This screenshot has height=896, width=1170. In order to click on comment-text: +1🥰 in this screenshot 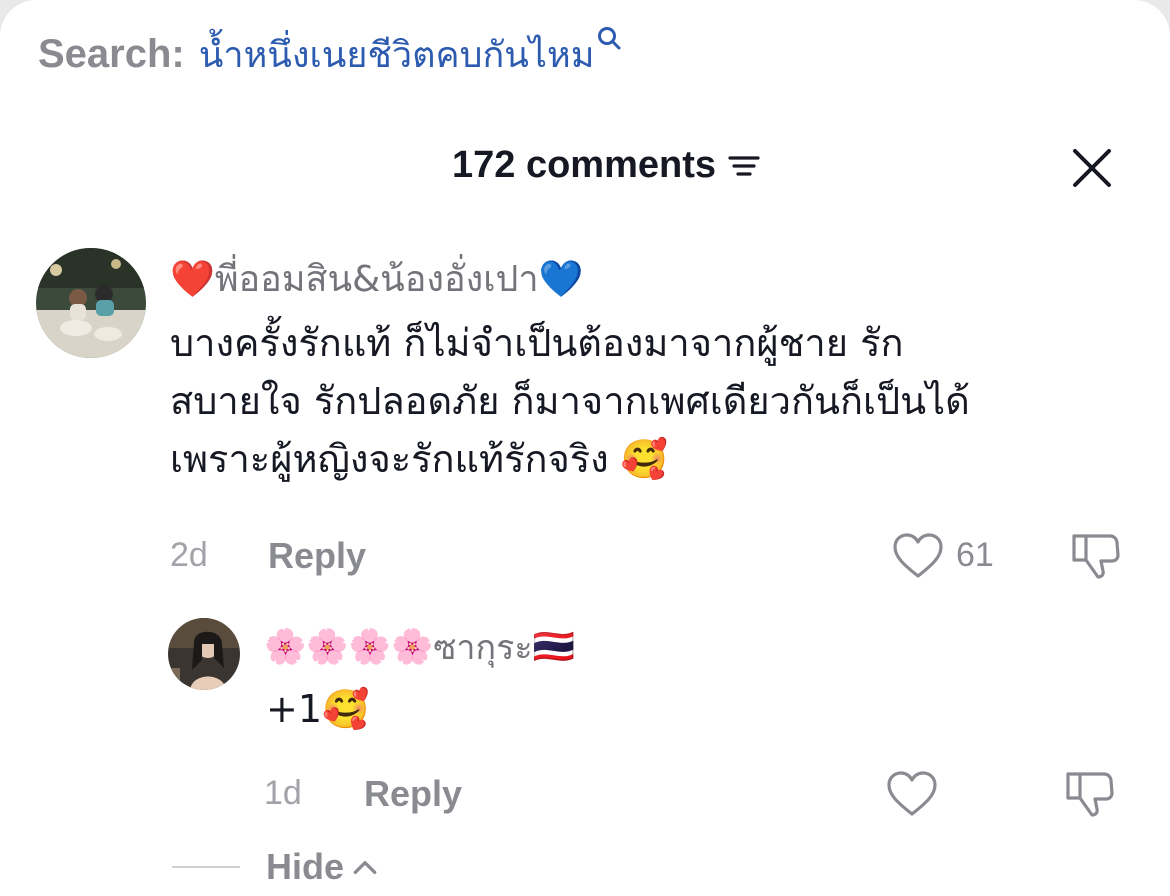, I will do `click(318, 709)`.